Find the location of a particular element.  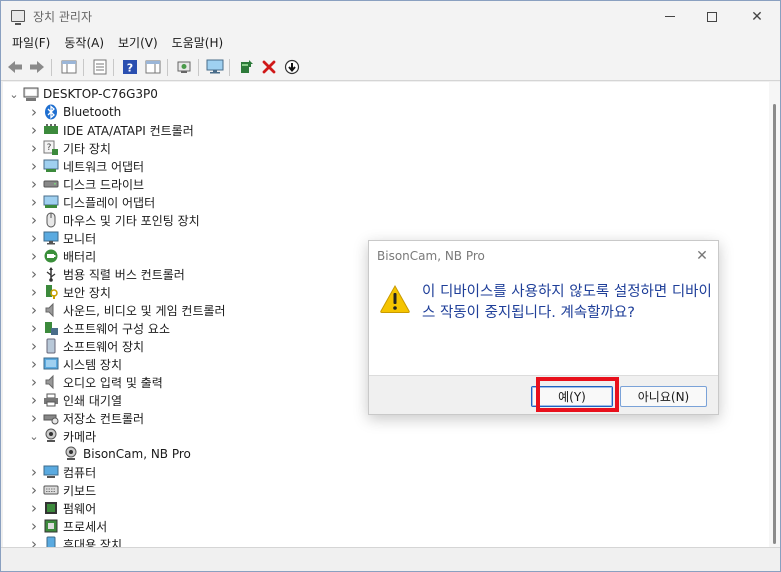

tree-item: › 모니터 is located at coordinates (61, 238).